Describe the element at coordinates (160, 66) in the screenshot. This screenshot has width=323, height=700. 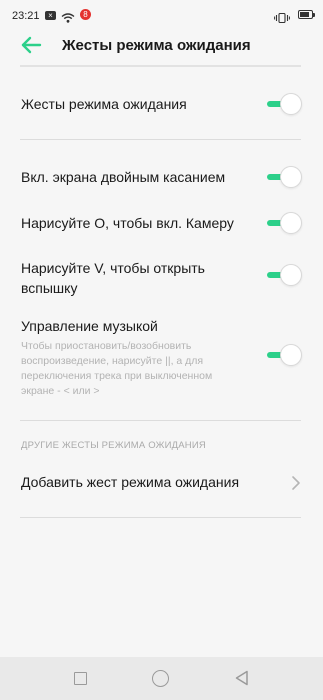
I see `header-divider` at that location.